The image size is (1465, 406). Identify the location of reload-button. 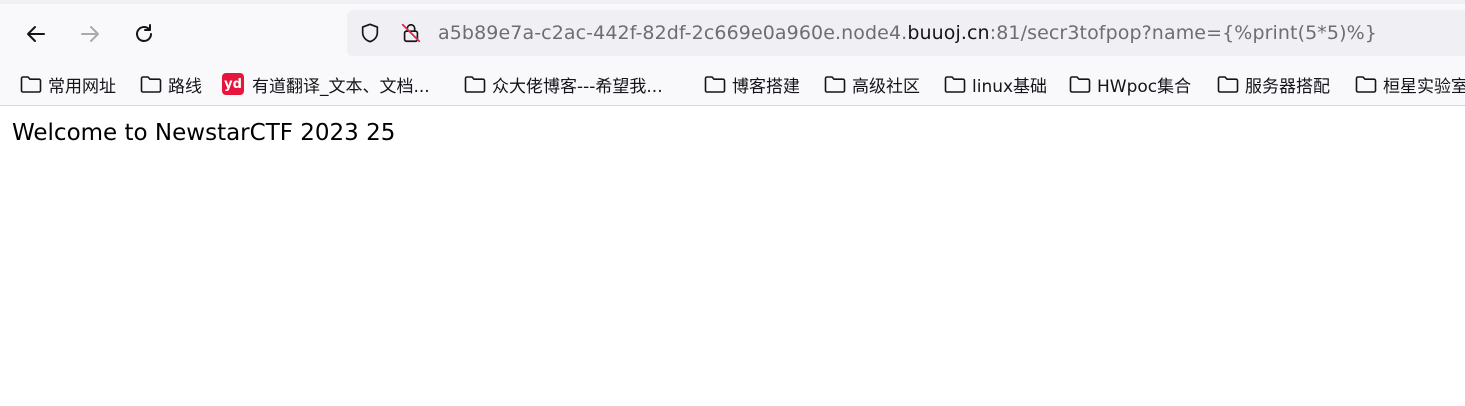
(144, 34).